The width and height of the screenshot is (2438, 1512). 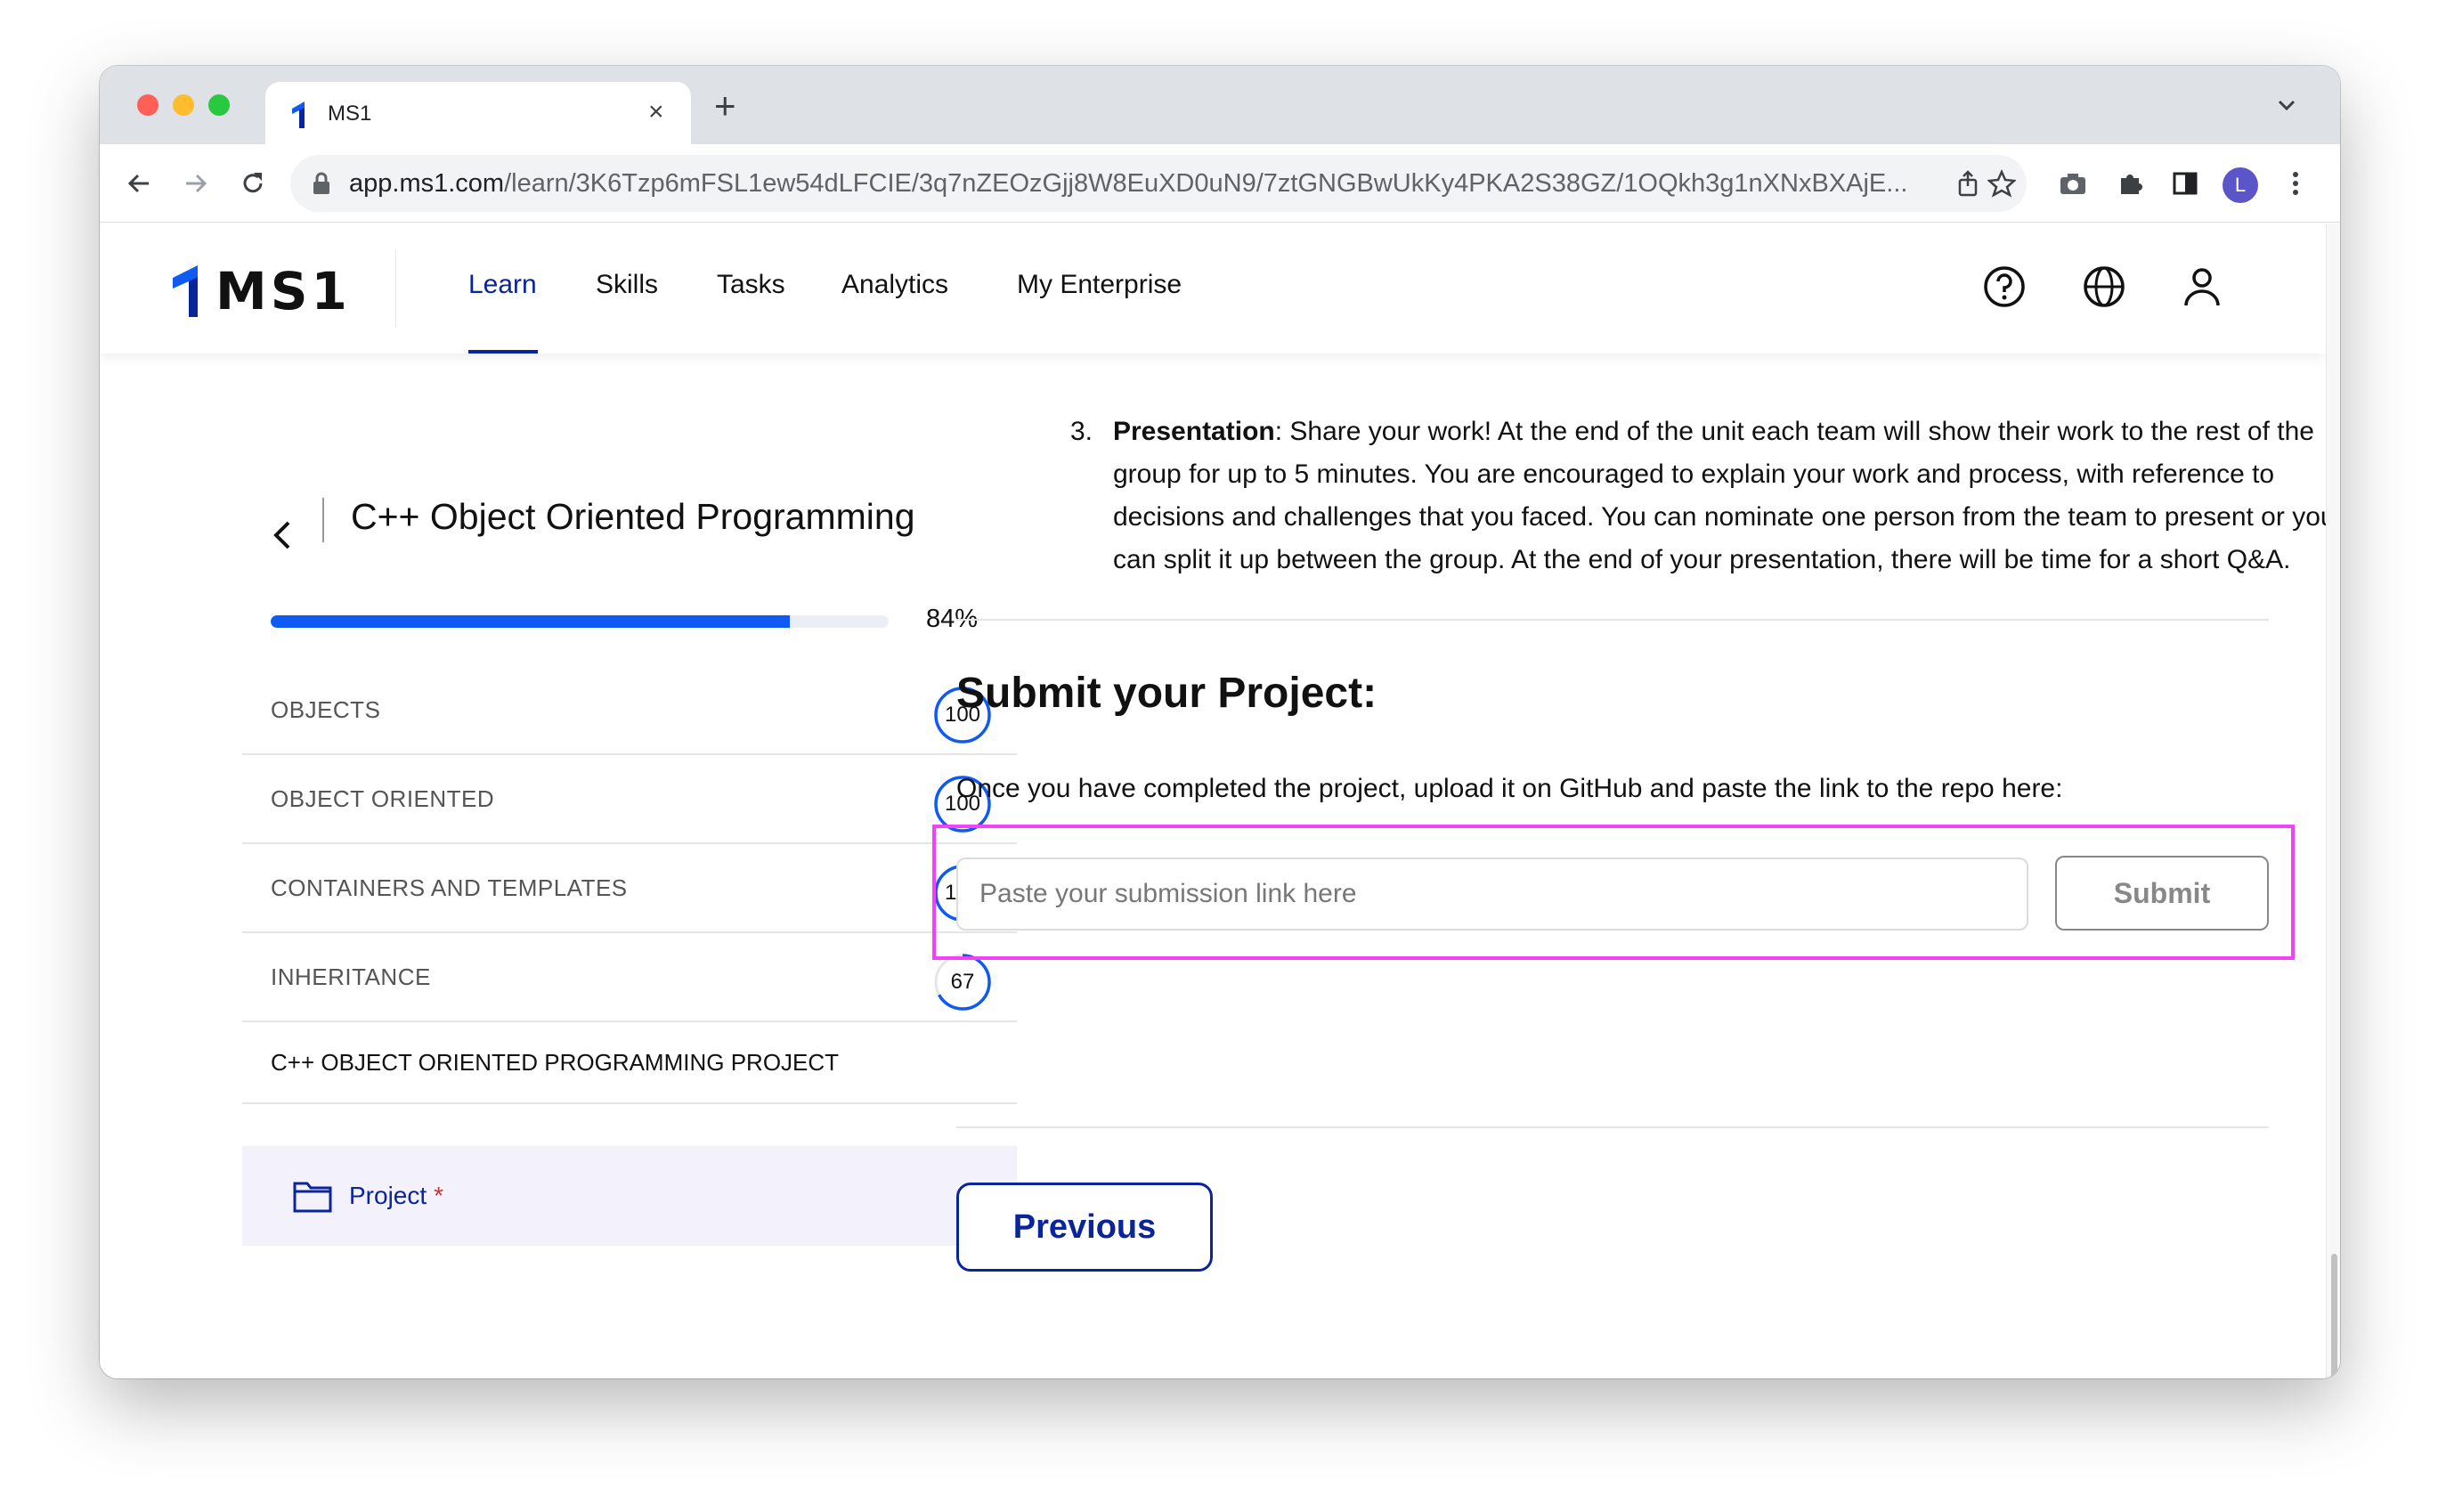 I want to click on nav-active-indicator, so click(x=503, y=352).